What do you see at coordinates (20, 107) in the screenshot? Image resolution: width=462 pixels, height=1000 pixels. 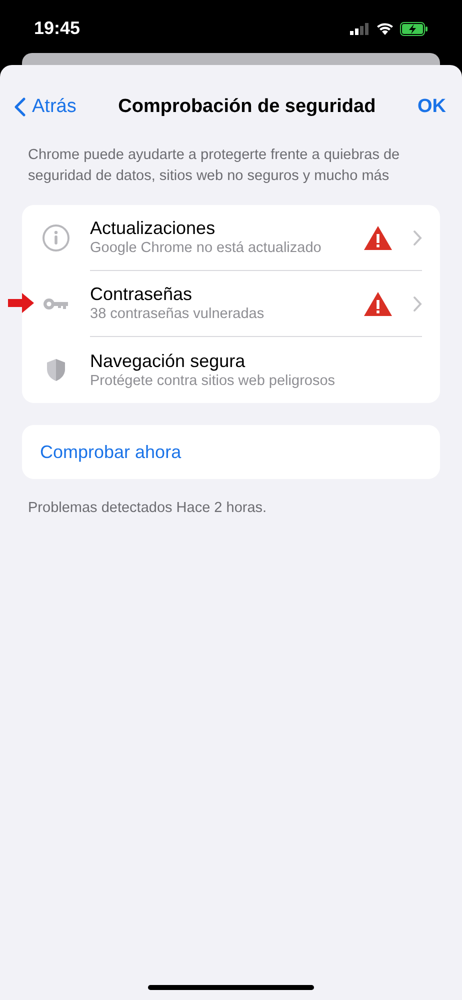 I see `back-chevron-icon` at bounding box center [20, 107].